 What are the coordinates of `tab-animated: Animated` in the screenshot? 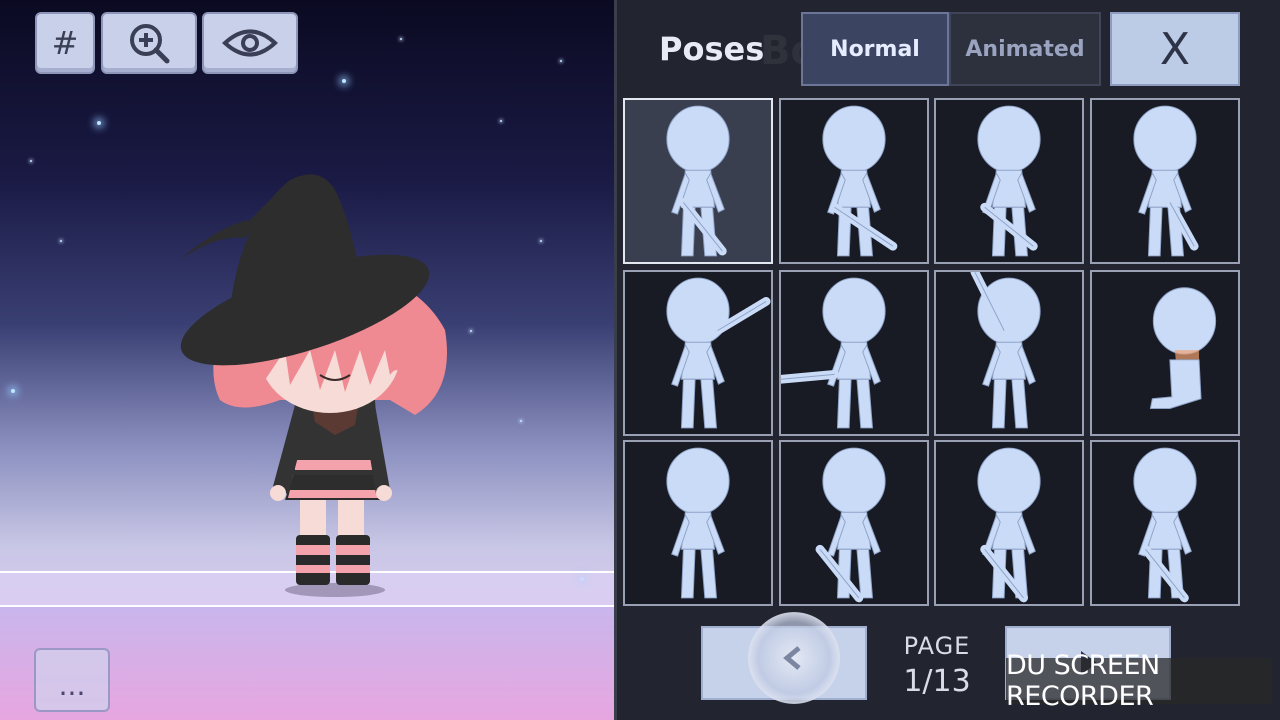 It's located at (1025, 49).